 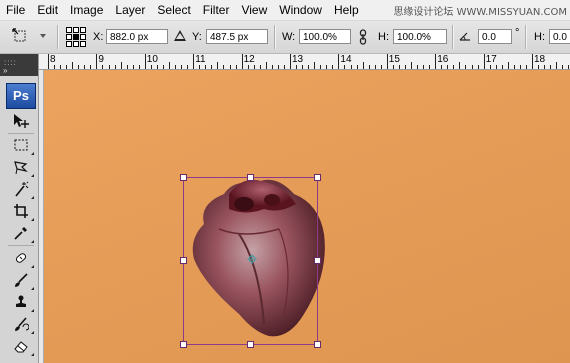 What do you see at coordinates (183, 260) in the screenshot?
I see `transform-handle-middle-left` at bounding box center [183, 260].